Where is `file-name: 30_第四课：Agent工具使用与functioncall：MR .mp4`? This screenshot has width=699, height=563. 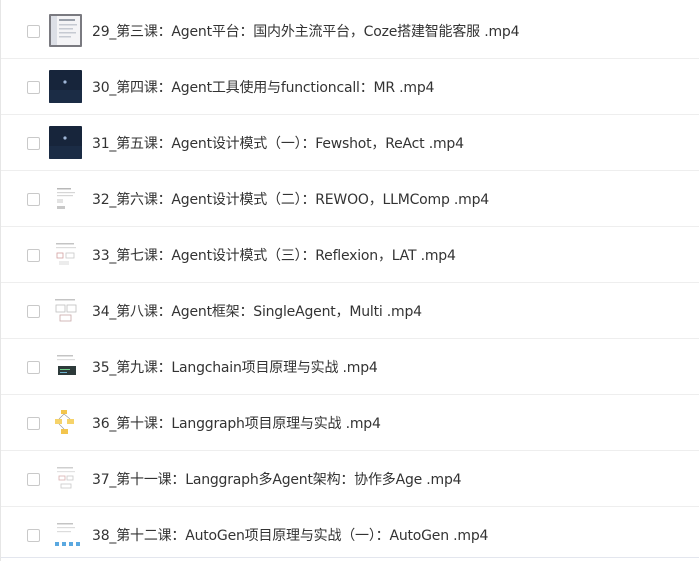
file-name: 30_第四课：Agent工具使用与functioncall：MR .mp4 is located at coordinates (263, 87).